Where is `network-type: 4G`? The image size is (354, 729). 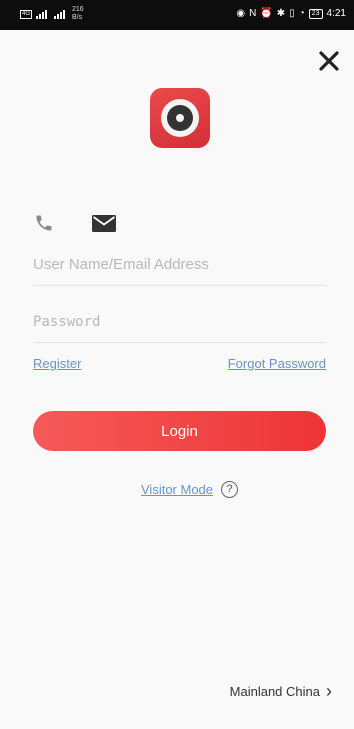 network-type: 4G is located at coordinates (26, 14).